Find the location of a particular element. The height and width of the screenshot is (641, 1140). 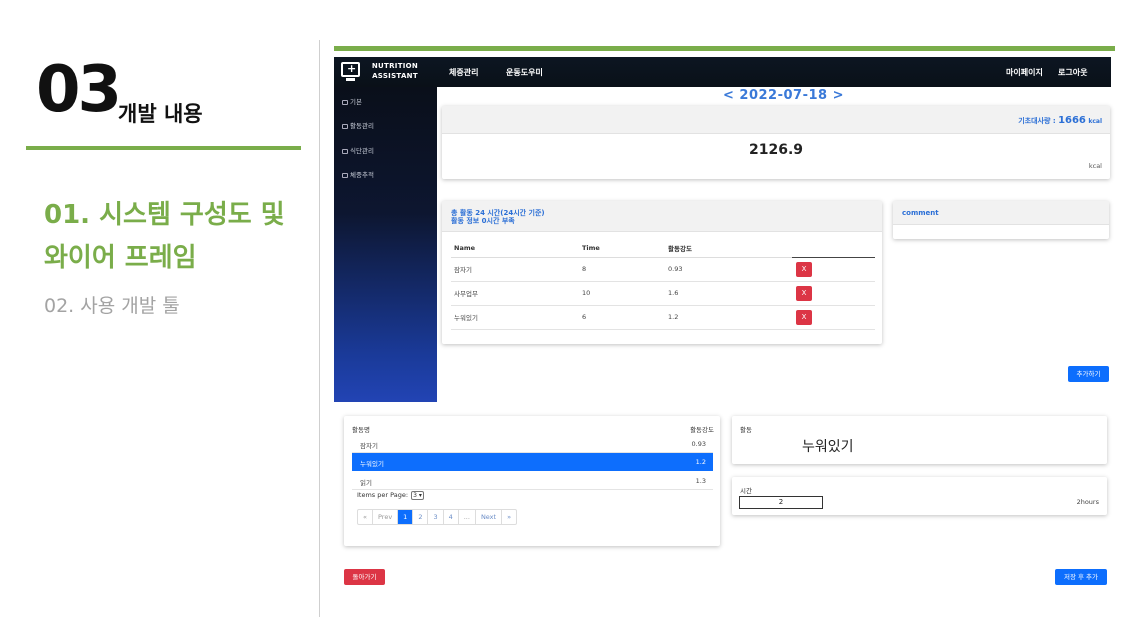

page-button-4: 4 is located at coordinates (451, 517).